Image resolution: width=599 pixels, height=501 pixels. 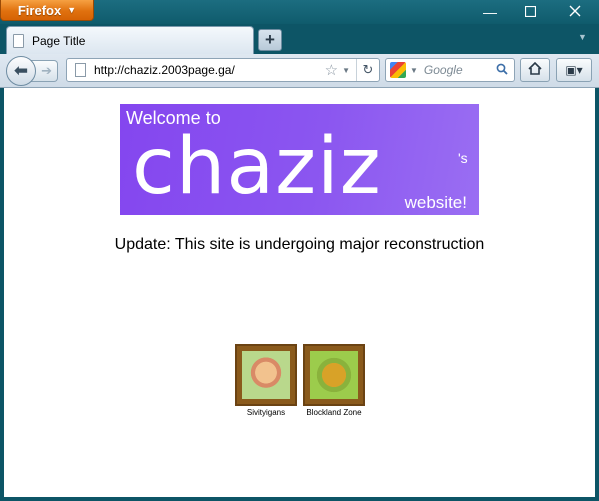 I want to click on google-engine-icon, so click(x=398, y=70).